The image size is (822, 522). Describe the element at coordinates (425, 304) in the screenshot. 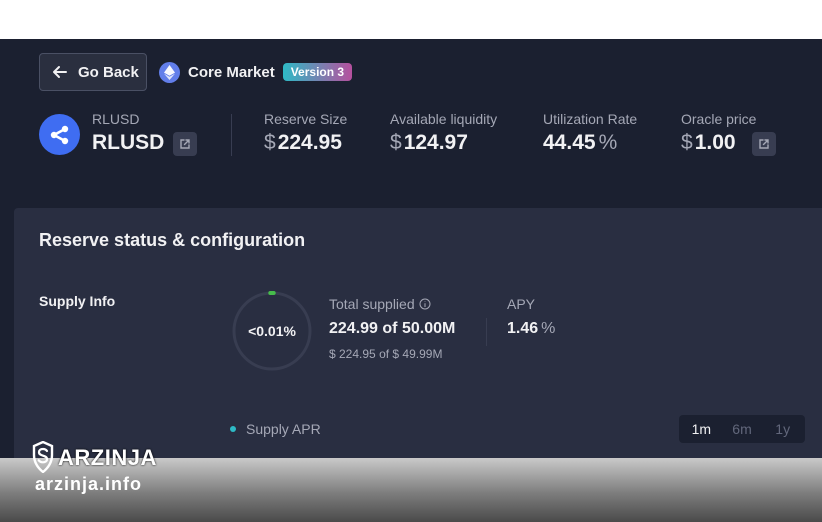

I see `info-icon` at that location.